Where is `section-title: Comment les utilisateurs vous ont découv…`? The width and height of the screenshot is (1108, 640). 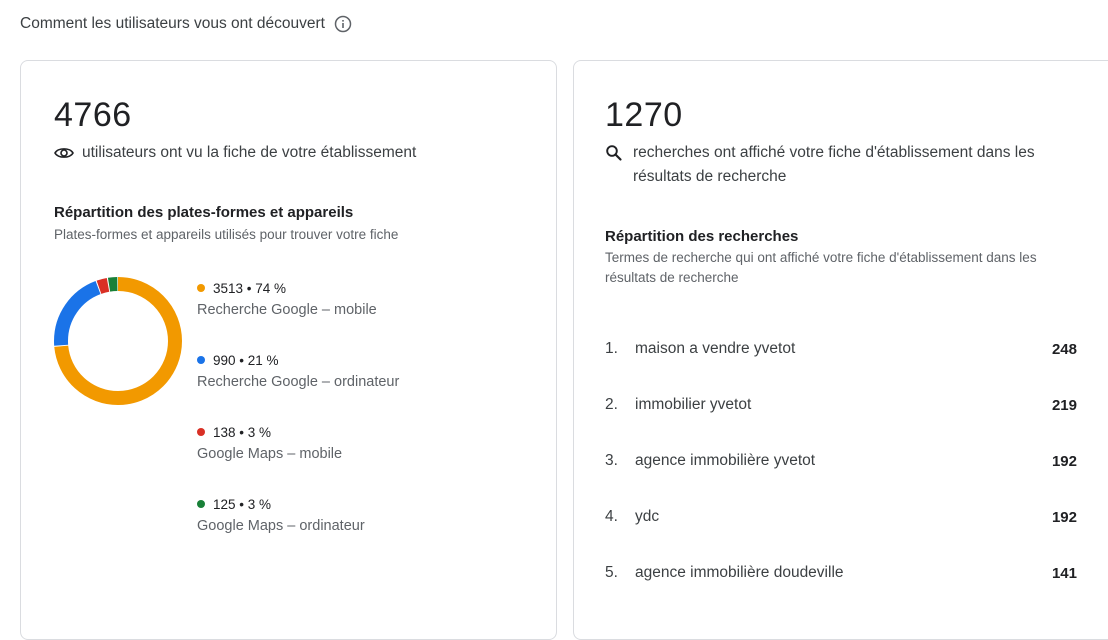
section-title: Comment les utilisateurs vous ont découv… is located at coordinates (172, 23).